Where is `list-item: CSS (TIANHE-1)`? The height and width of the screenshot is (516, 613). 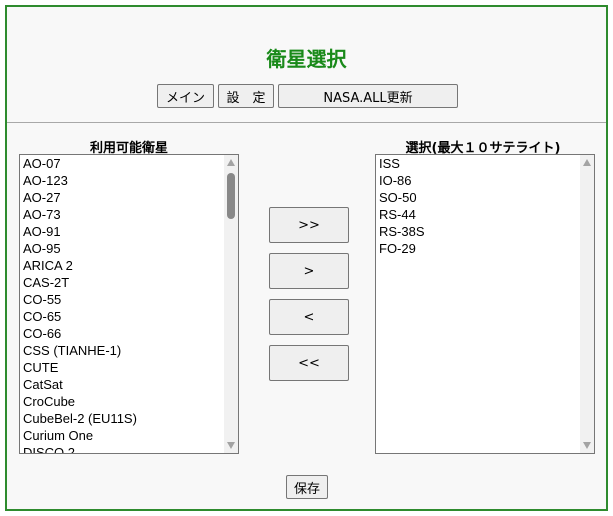 list-item: CSS (TIANHE-1) is located at coordinates (123, 350).